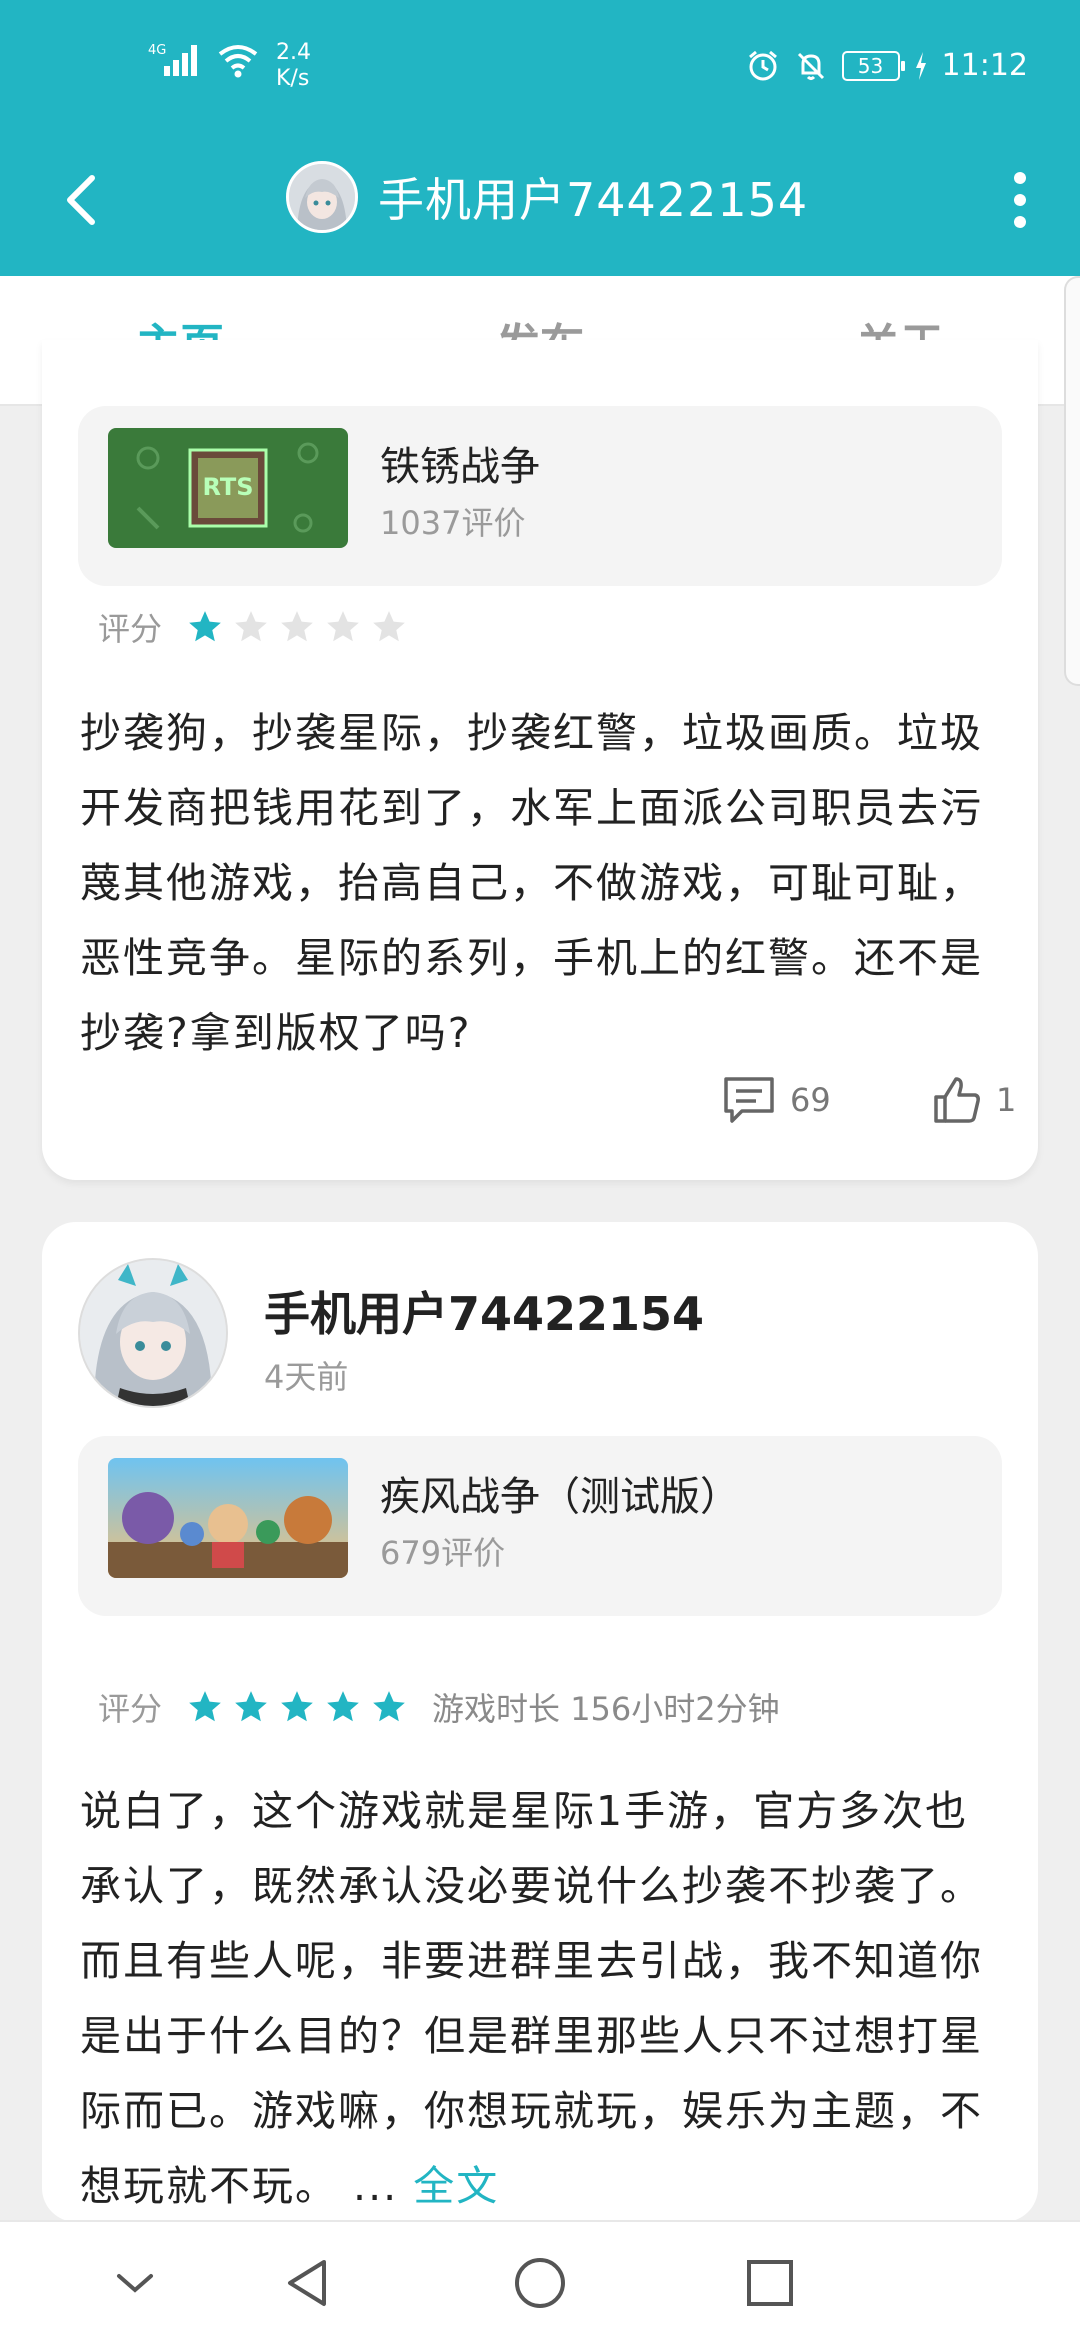 The image size is (1080, 2340). Describe the element at coordinates (293, 52) in the screenshot. I see `net-speed-value: 2.4` at that location.